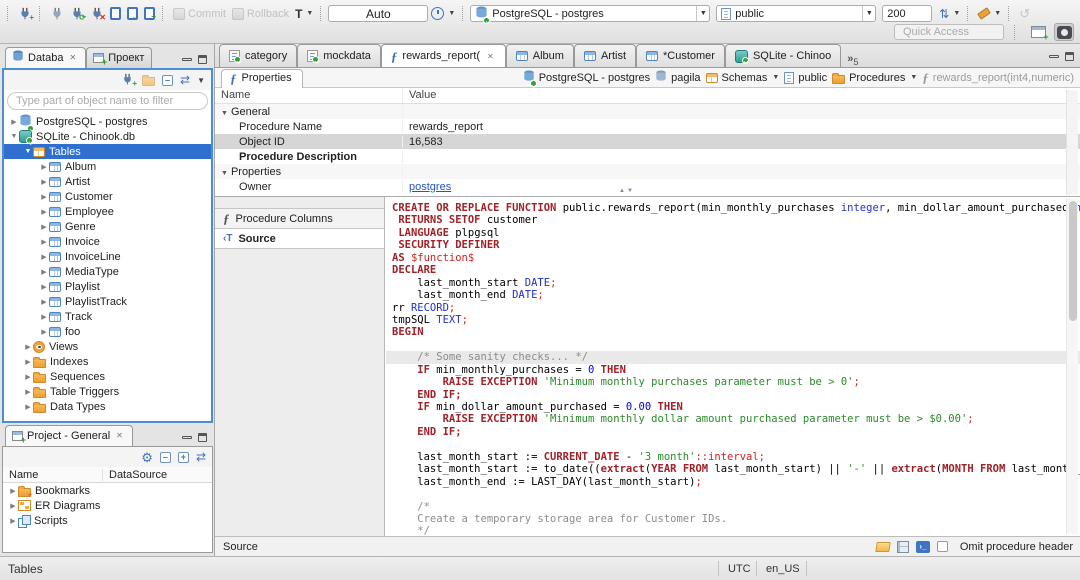 The image size is (1080, 580). I want to click on undo-button: ↺, so click(1024, 13).